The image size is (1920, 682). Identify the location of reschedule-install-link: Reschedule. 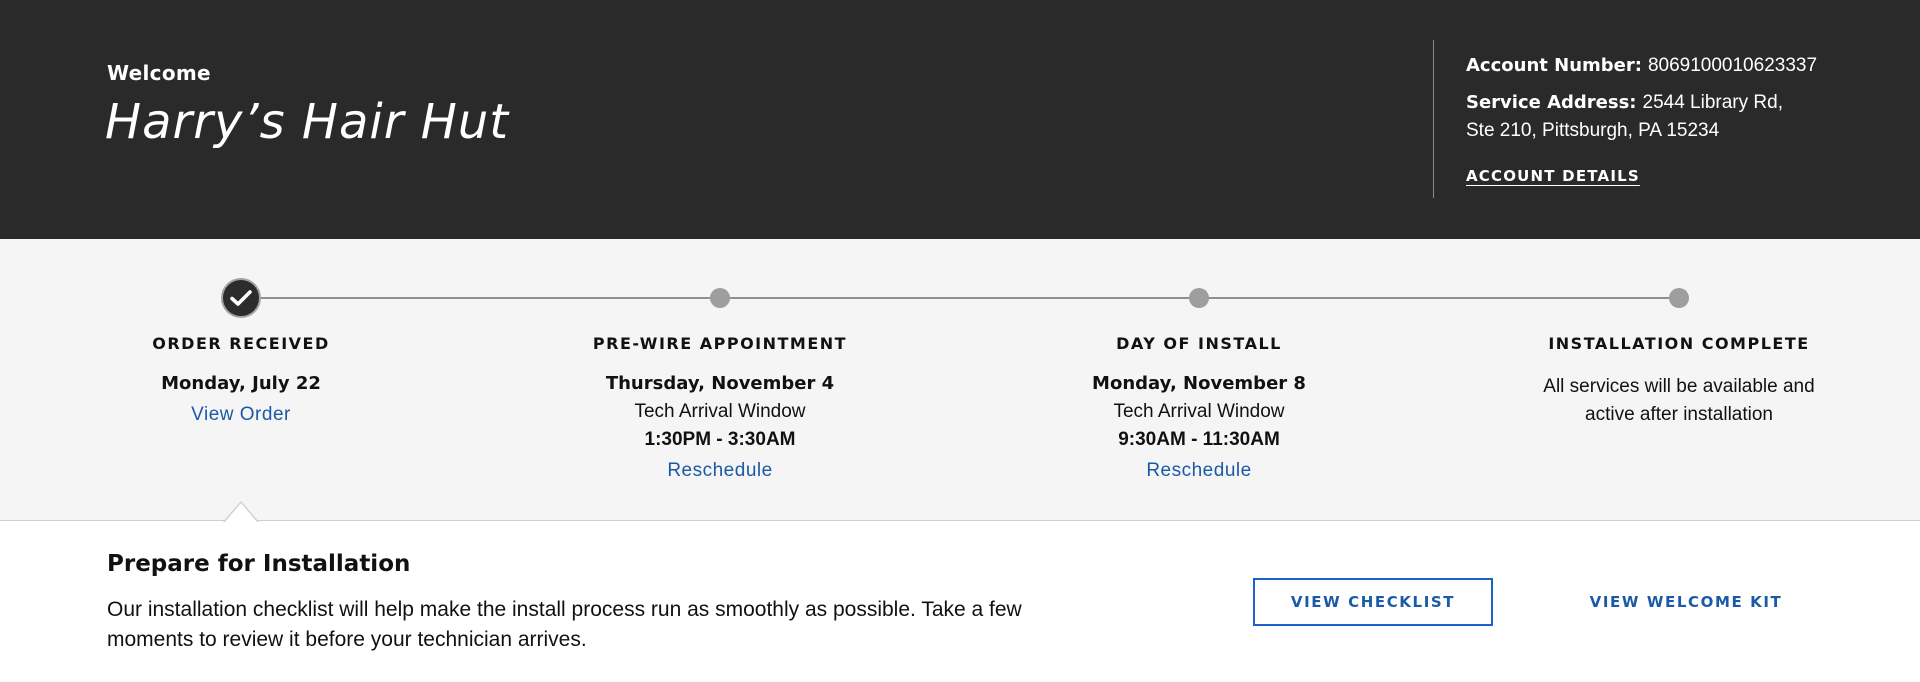
(1198, 471).